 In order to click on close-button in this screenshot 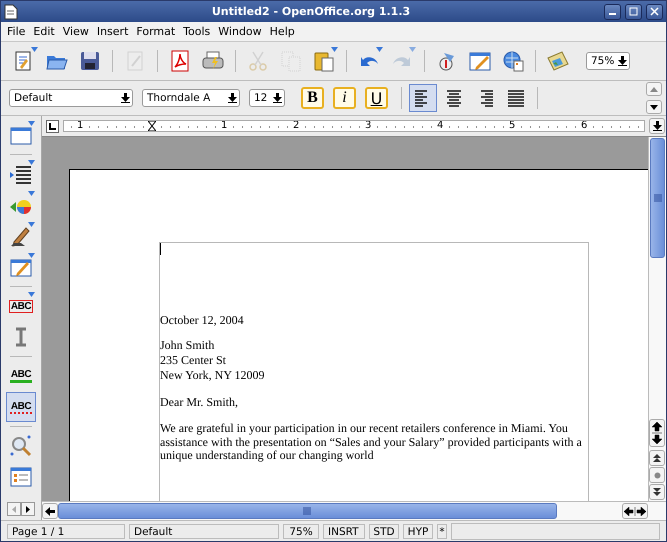, I will do `click(654, 12)`.